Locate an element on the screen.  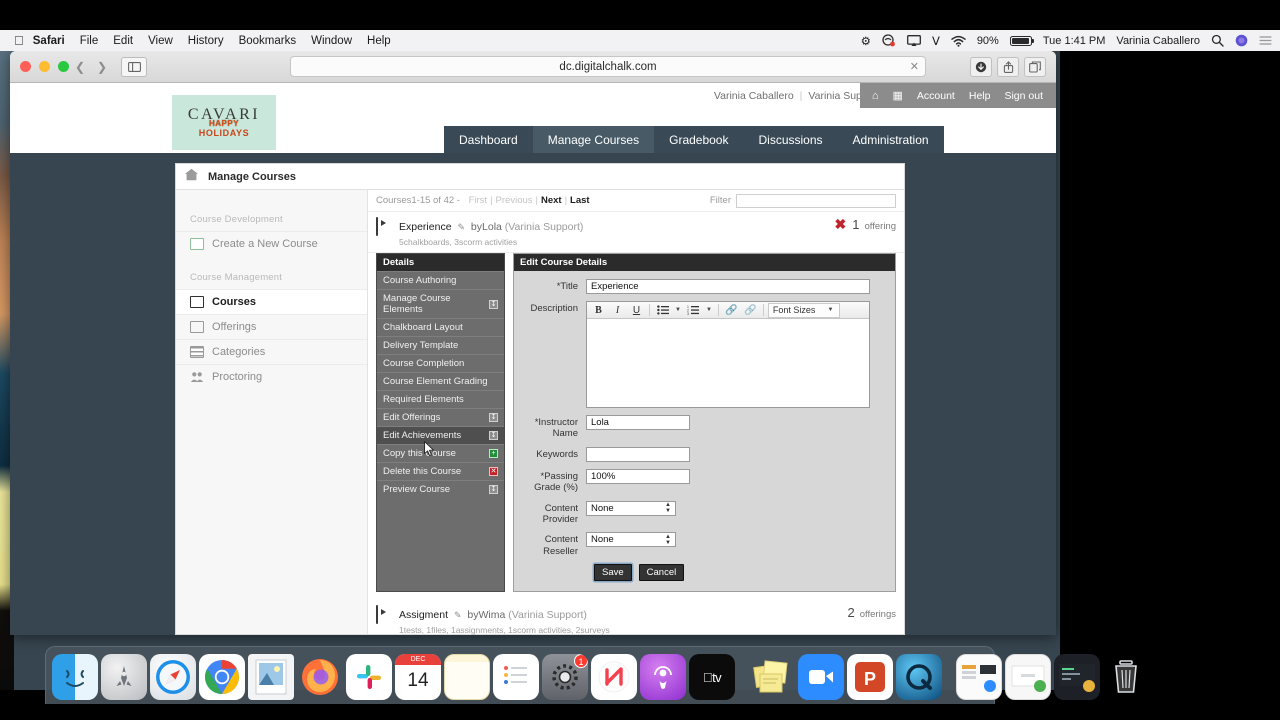
menu-item-required-elements: Required Elements is located at coordinates (440, 399).